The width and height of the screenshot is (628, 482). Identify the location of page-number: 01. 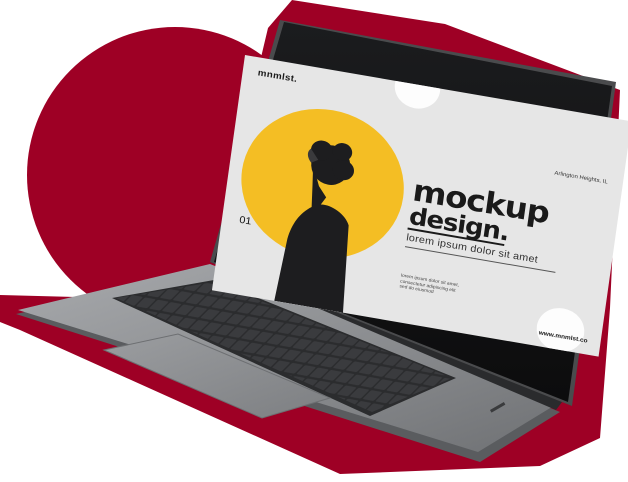
(245, 221).